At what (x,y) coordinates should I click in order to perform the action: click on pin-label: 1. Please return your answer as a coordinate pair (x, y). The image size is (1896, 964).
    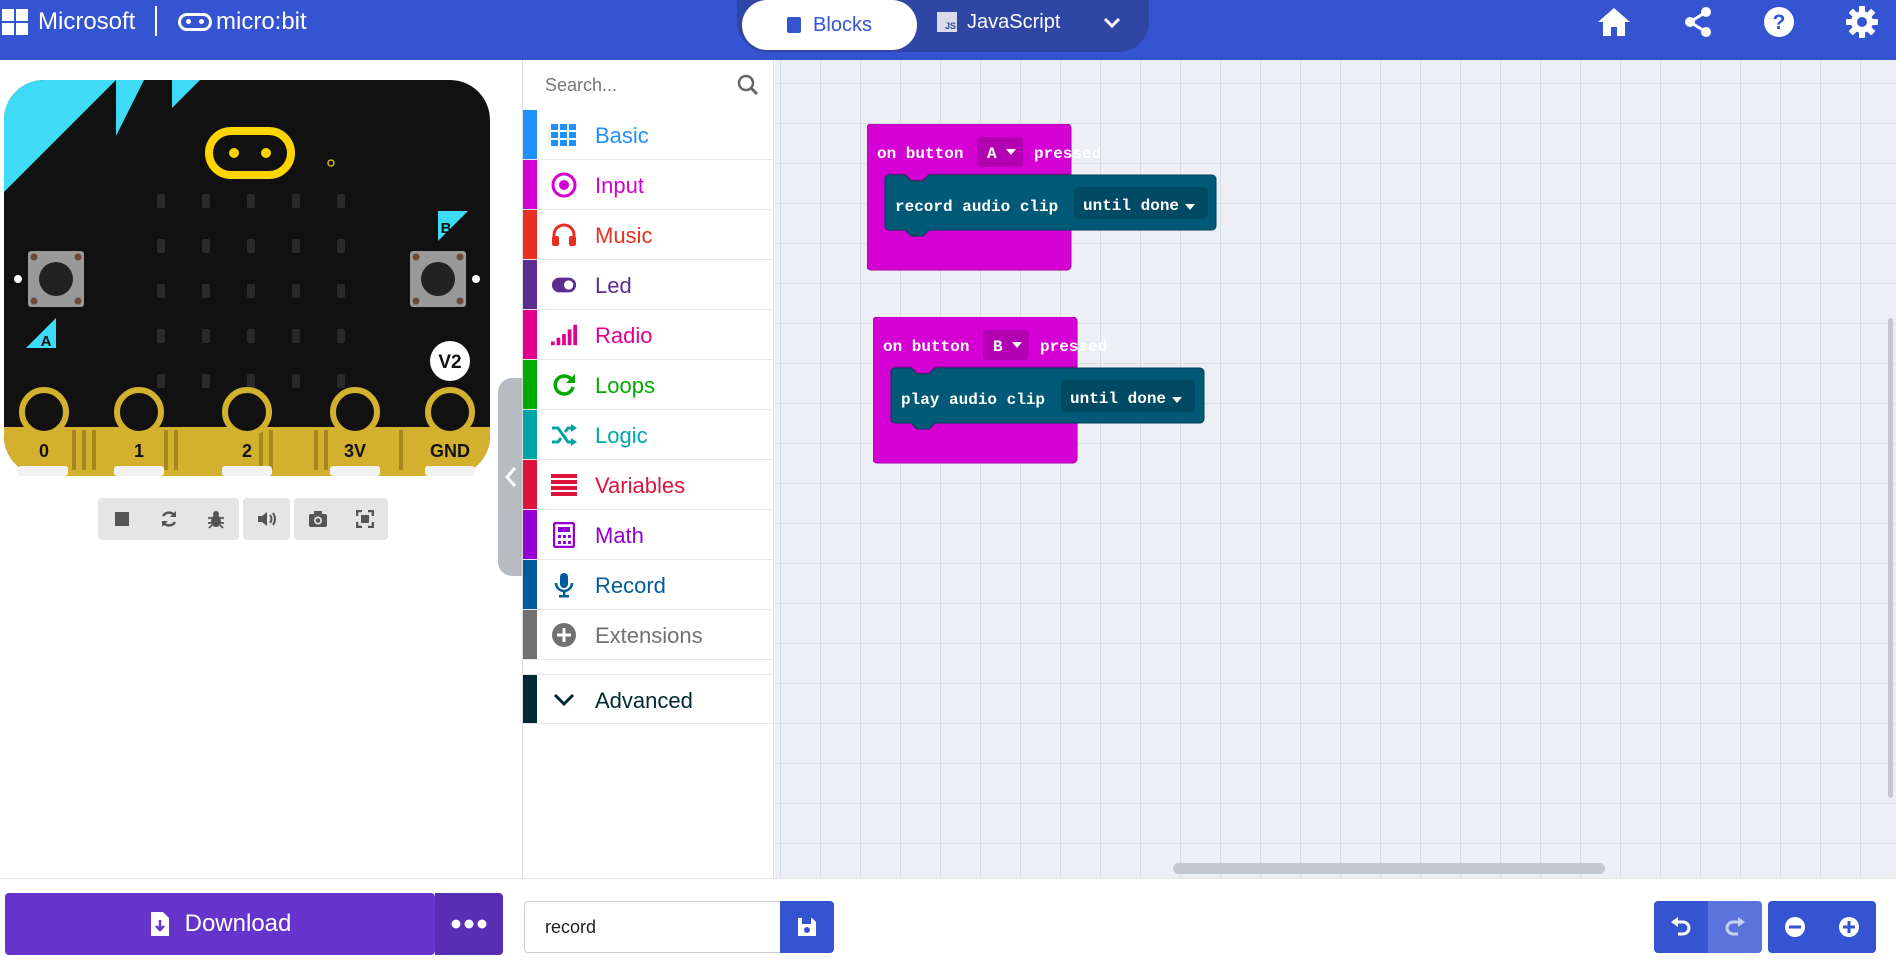
    Looking at the image, I should click on (139, 451).